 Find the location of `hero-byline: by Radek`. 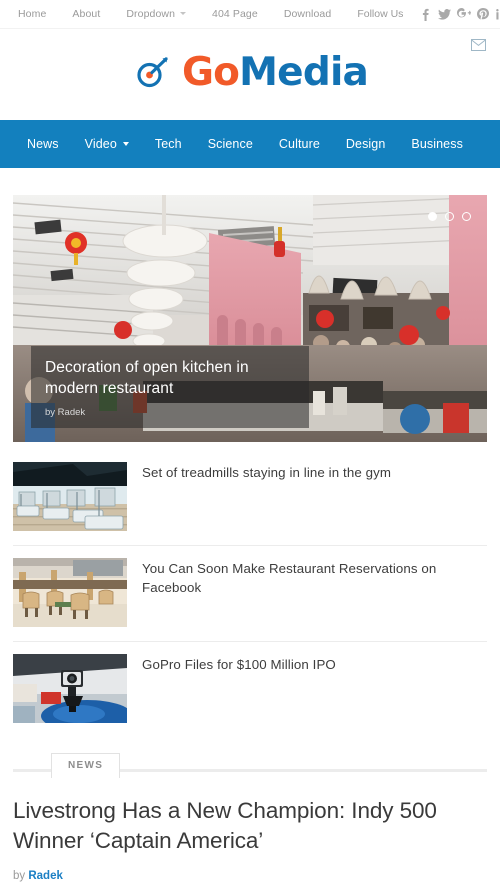

hero-byline: by Radek is located at coordinates (65, 412).